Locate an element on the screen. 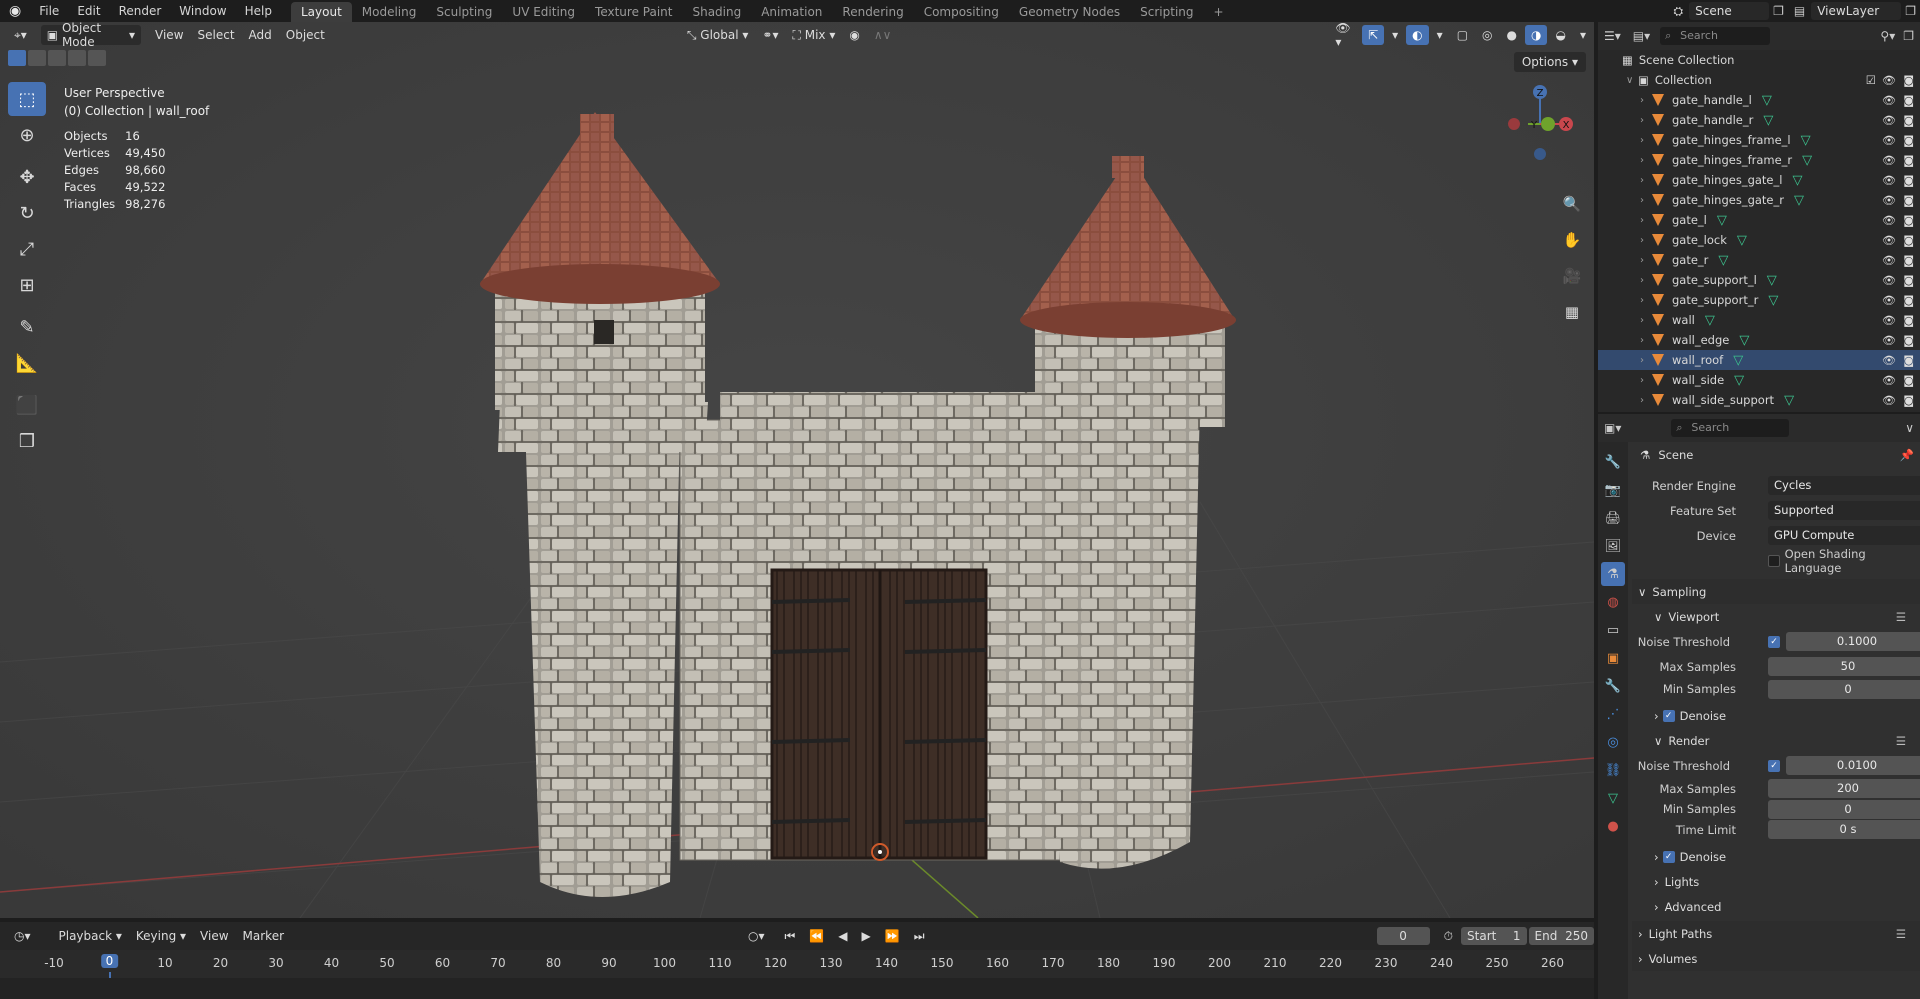 The image size is (1920, 999). end-frame-field: End 250 is located at coordinates (1561, 936).